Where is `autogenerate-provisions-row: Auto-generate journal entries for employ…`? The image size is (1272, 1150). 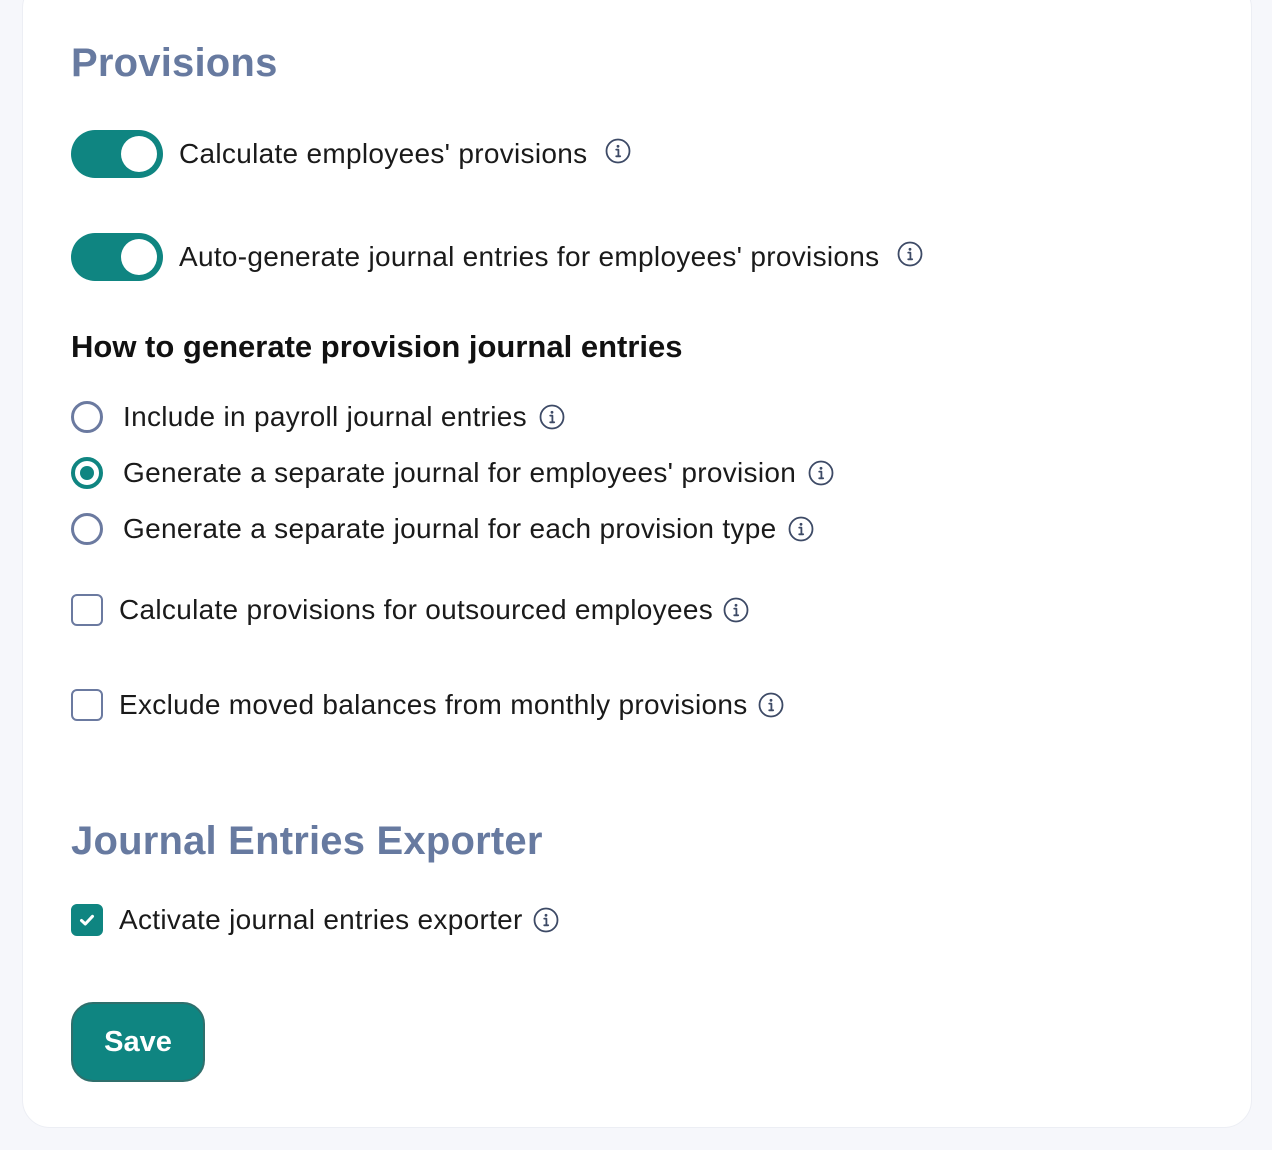 autogenerate-provisions-row: Auto-generate journal entries for employ… is located at coordinates (497, 257).